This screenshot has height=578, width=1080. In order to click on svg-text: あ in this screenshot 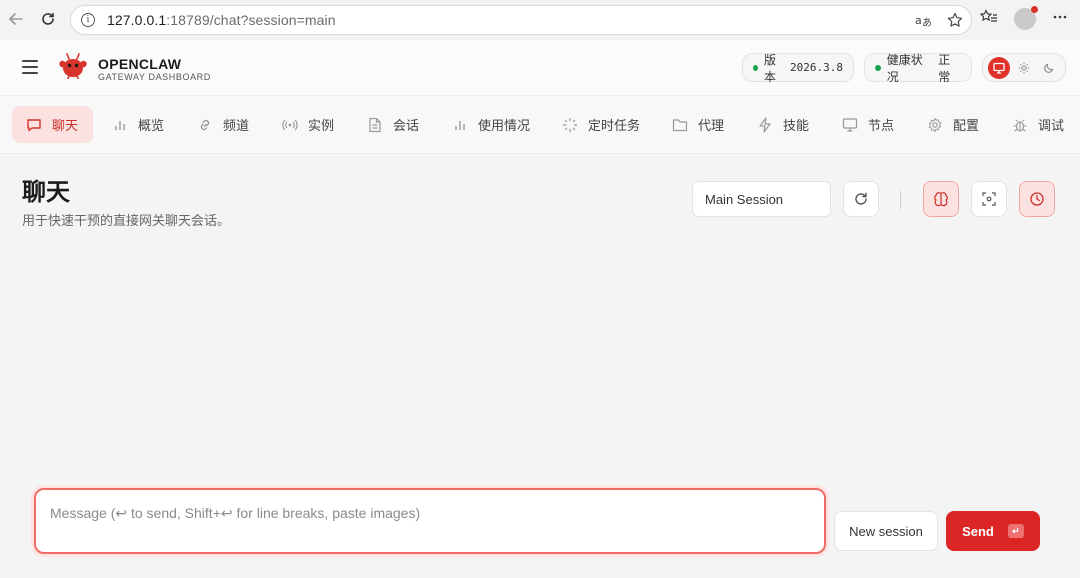, I will do `click(927, 22)`.